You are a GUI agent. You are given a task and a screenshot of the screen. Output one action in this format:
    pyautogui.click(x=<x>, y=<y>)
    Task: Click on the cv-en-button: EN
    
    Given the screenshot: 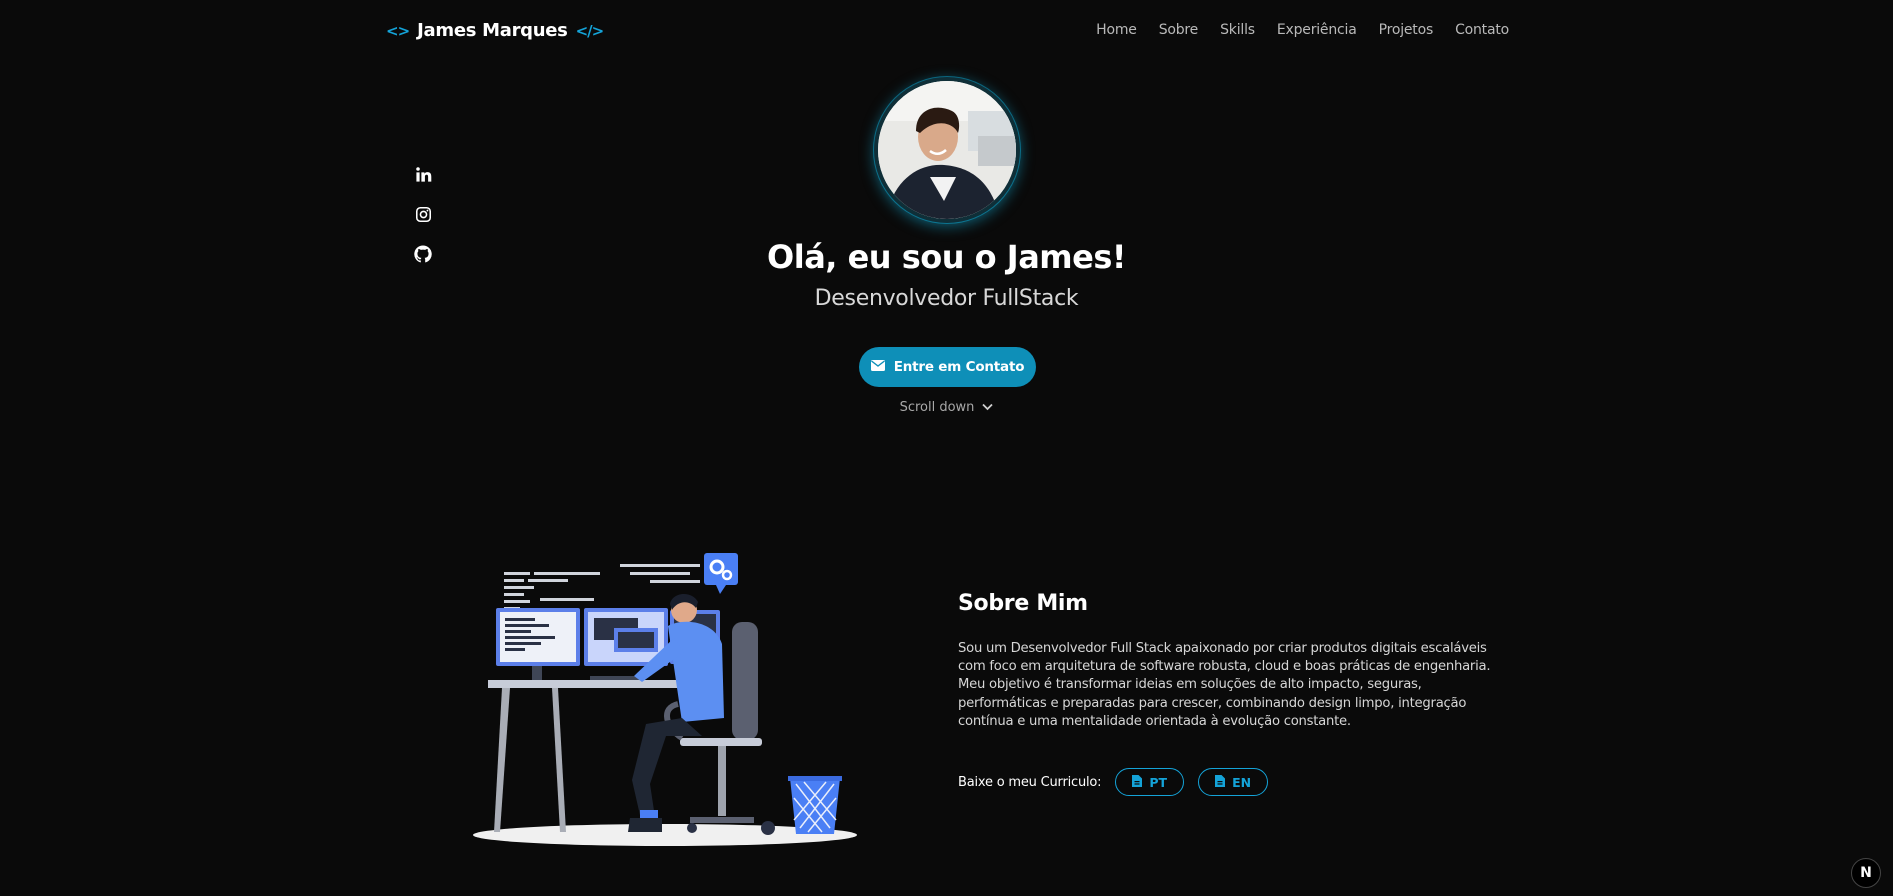 What is the action you would take?
    pyautogui.click(x=1233, y=782)
    